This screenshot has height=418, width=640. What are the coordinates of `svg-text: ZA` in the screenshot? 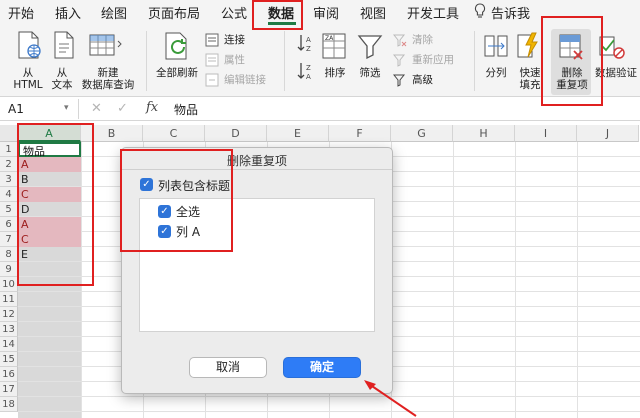 It's located at (329, 38).